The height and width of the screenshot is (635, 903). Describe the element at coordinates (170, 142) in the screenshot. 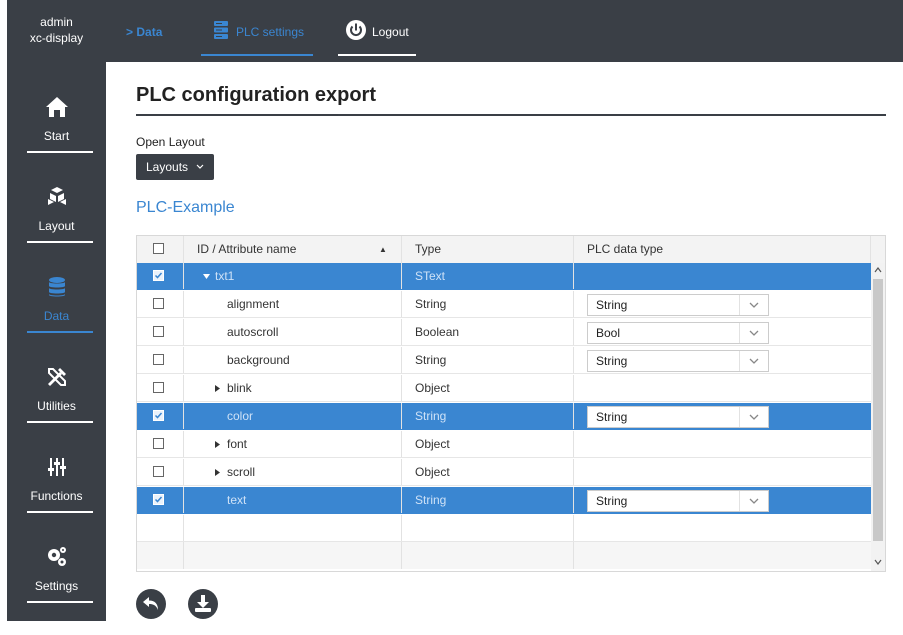

I see `open-layout-label: Open Layout` at that location.